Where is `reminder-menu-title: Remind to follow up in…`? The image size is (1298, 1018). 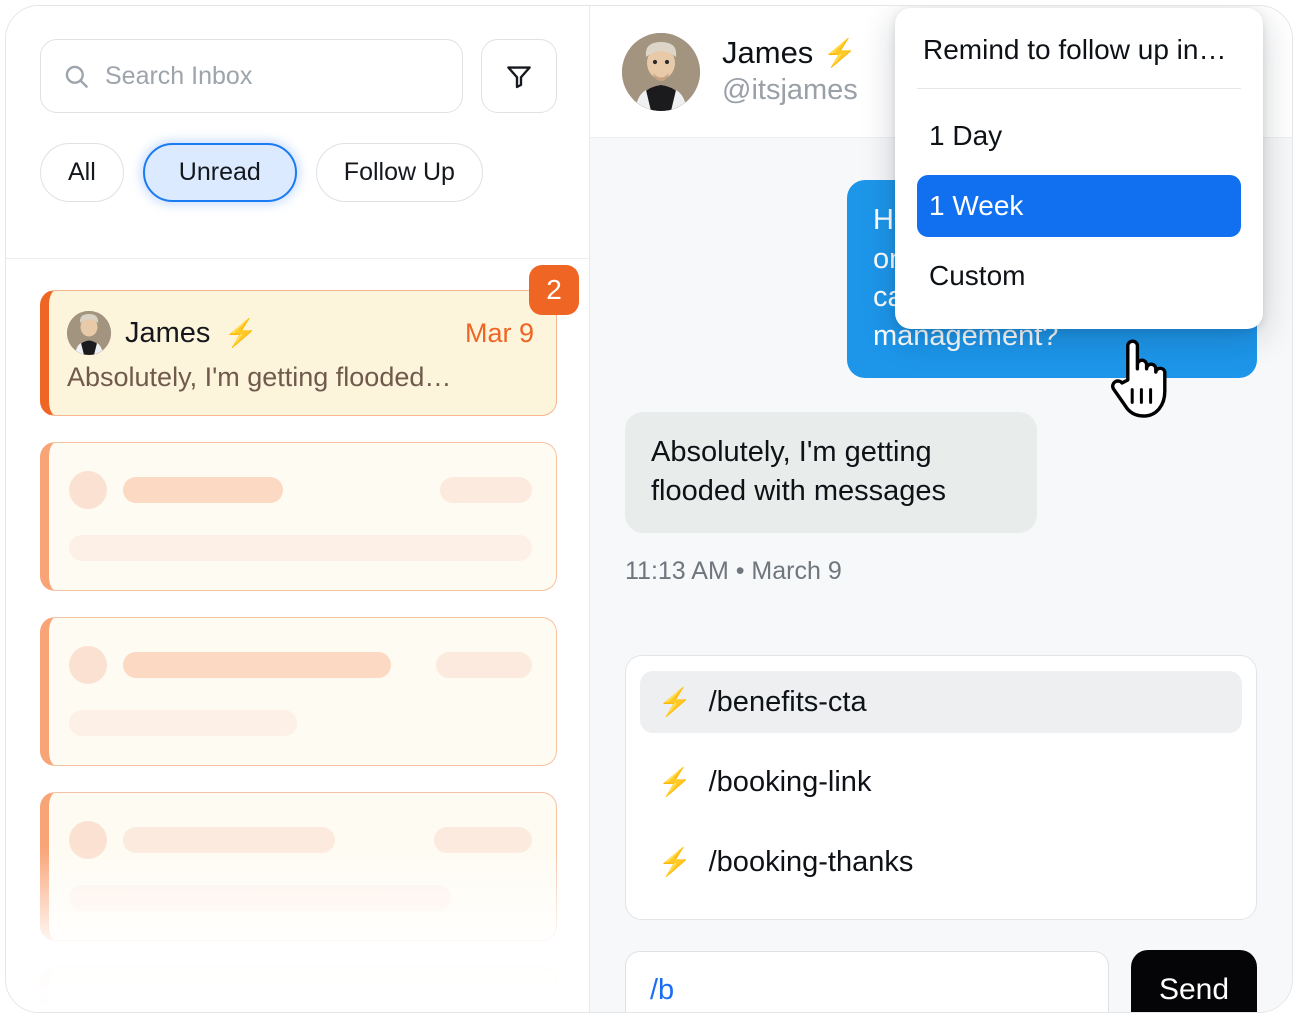 reminder-menu-title: Remind to follow up in… is located at coordinates (1075, 49).